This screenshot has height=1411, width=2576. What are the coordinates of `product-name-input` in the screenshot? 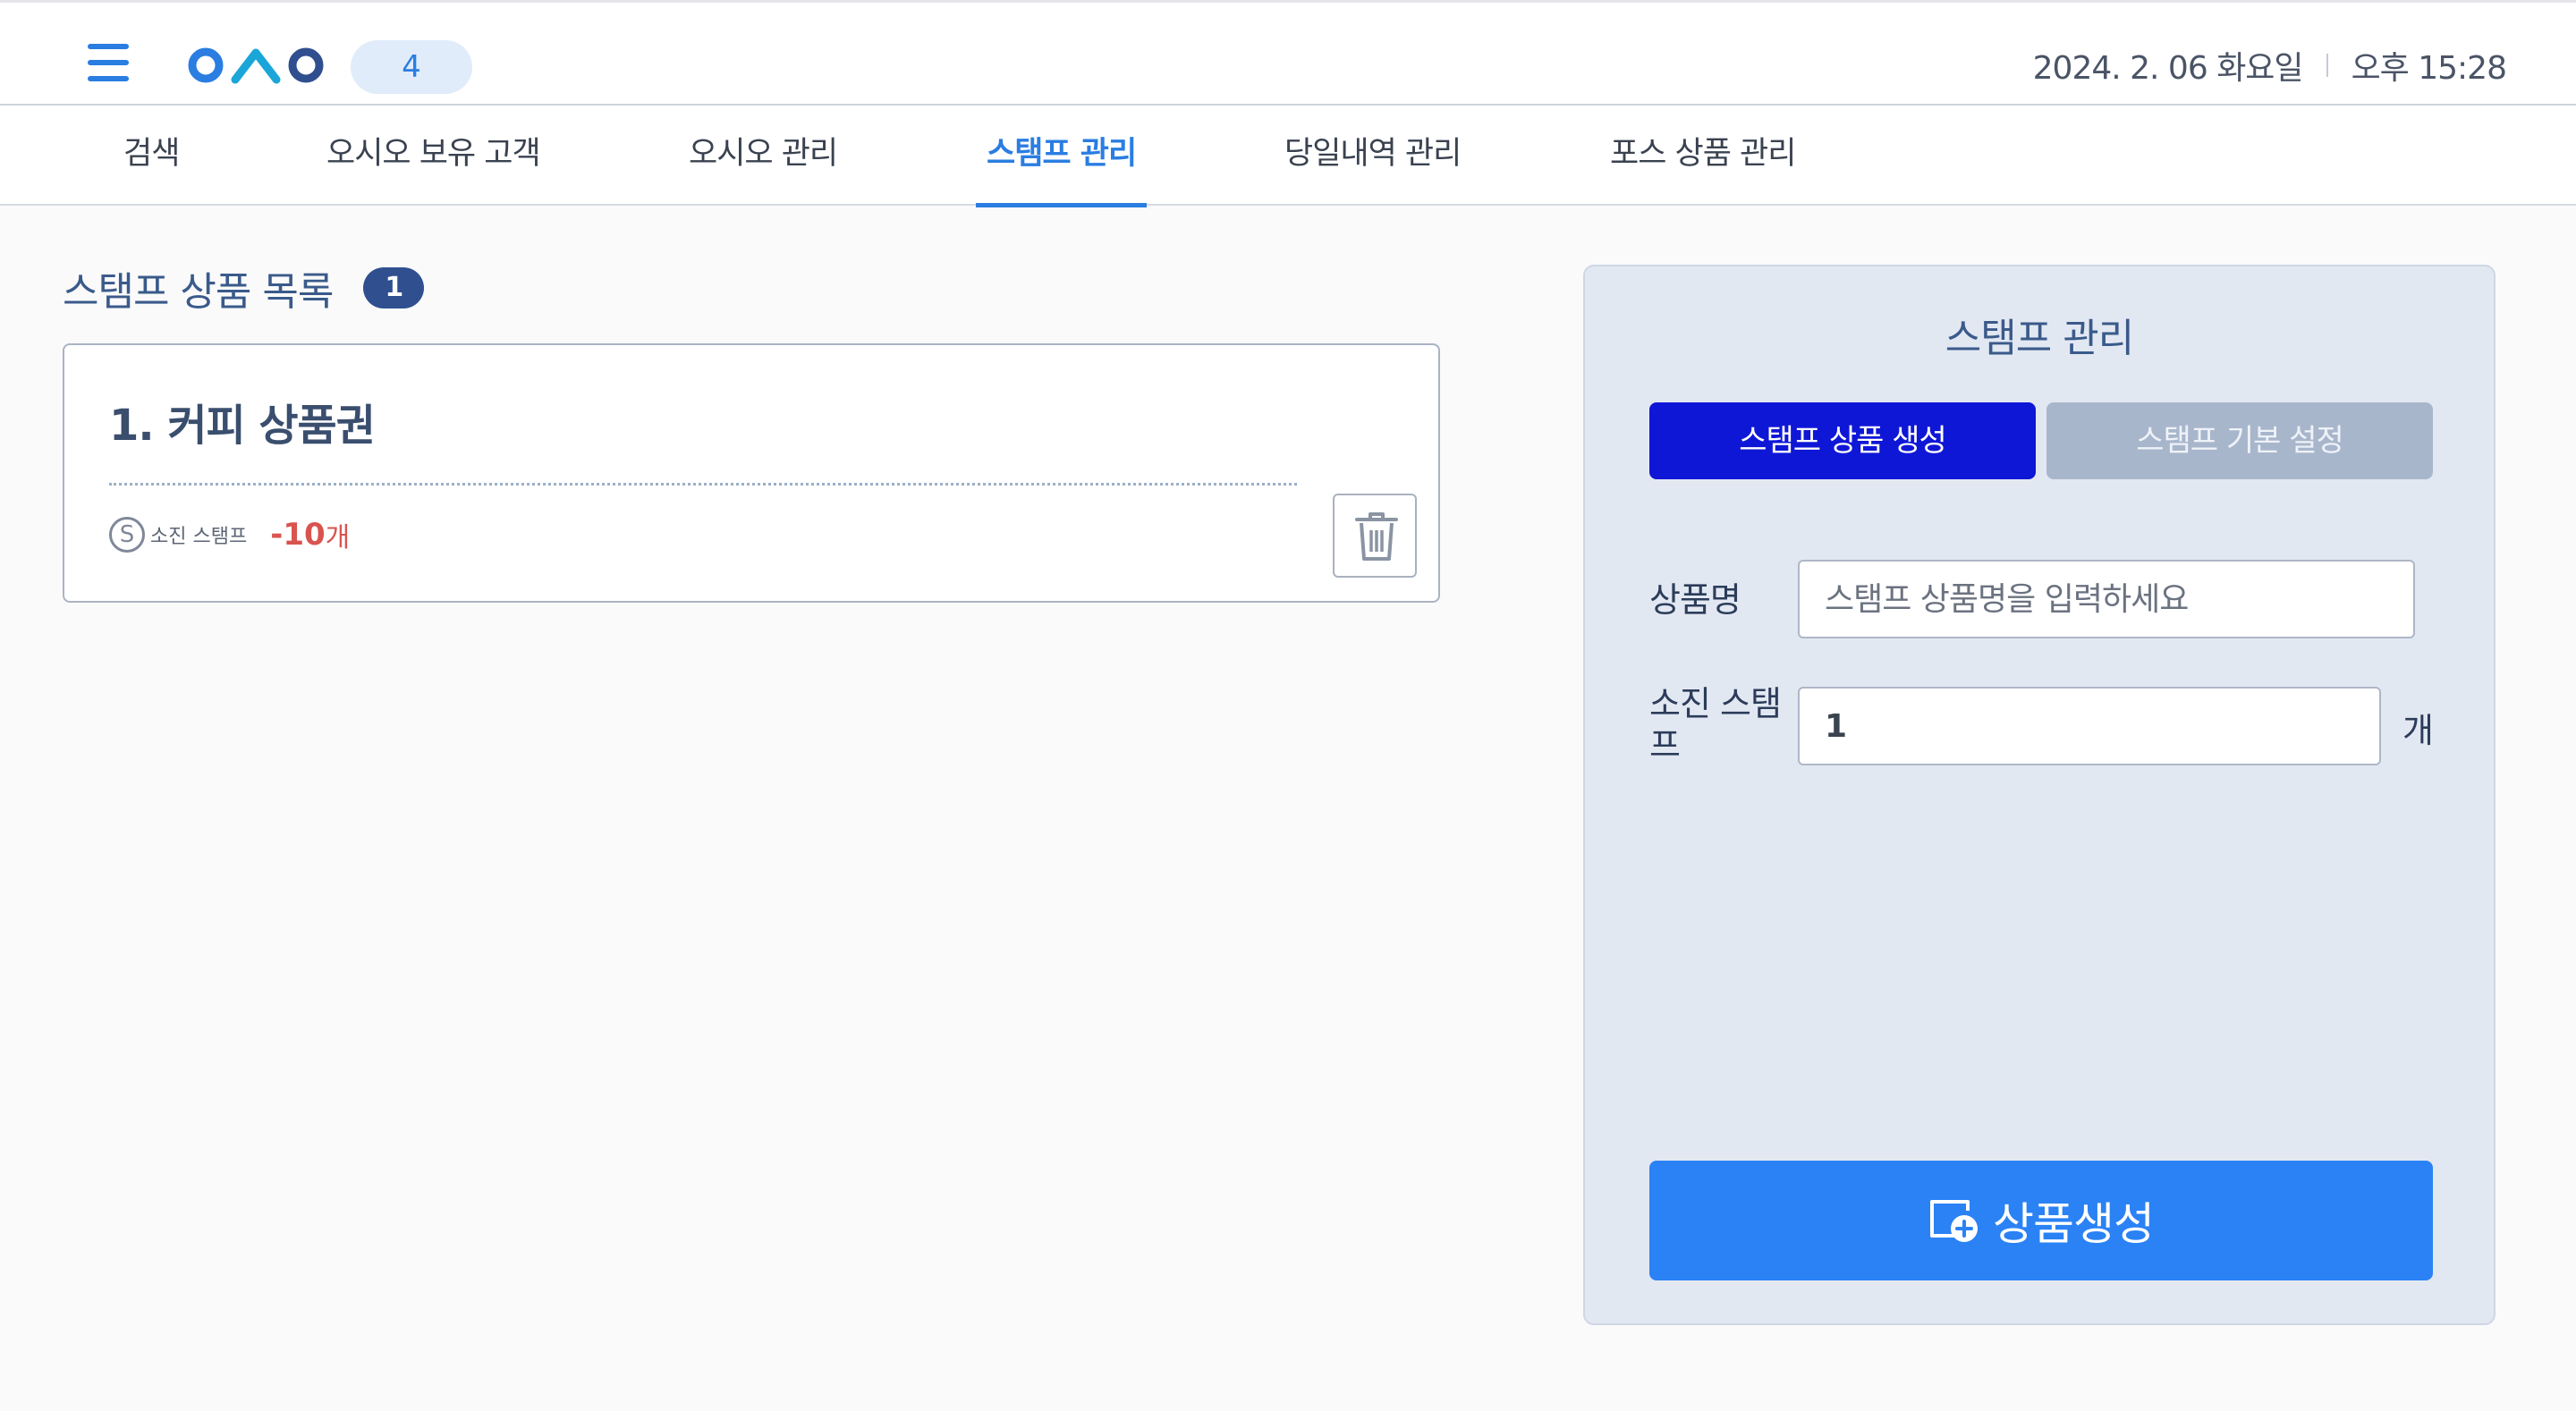 It's located at (2106, 599).